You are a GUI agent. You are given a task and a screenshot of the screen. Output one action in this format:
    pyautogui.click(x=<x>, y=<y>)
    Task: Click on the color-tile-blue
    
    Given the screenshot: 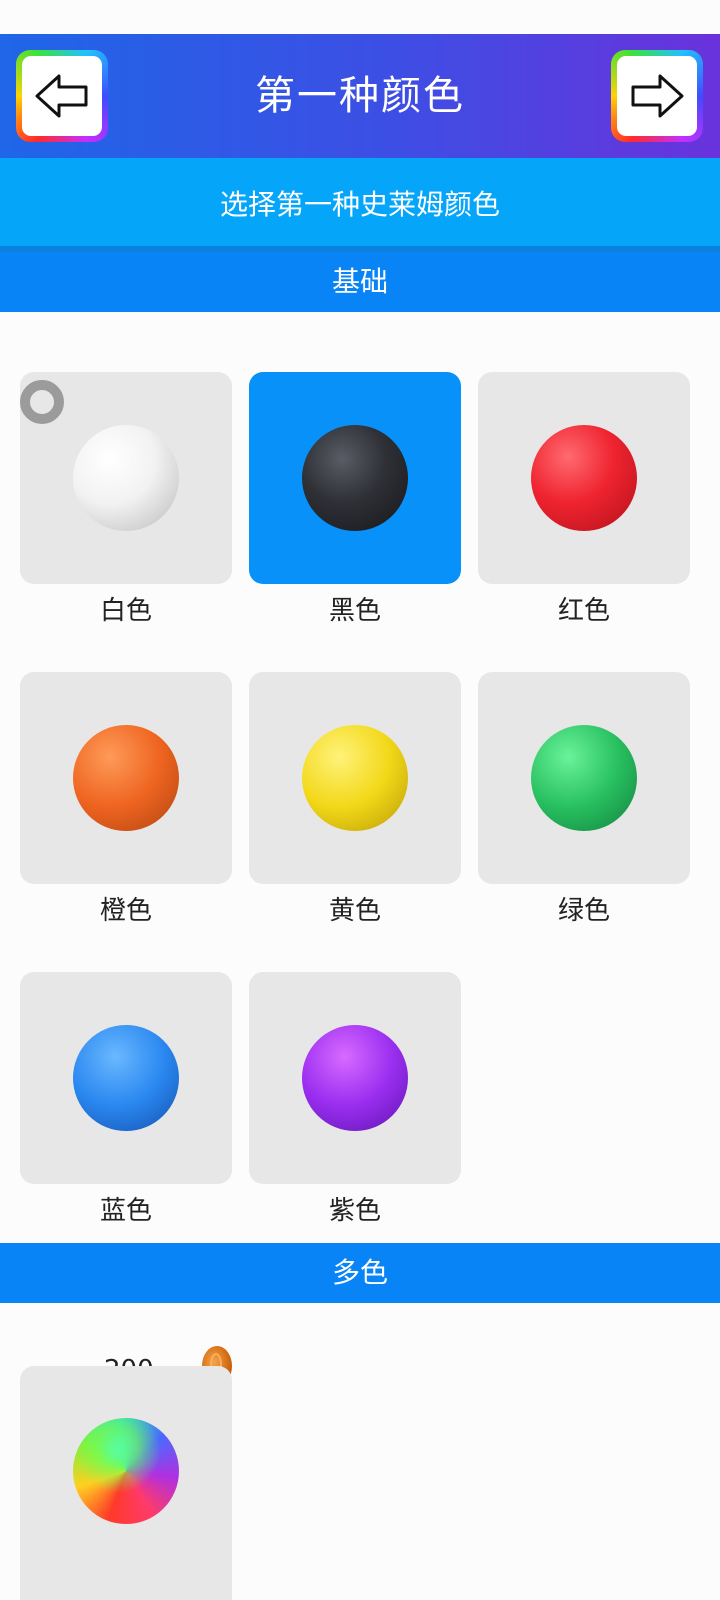 What is the action you would take?
    pyautogui.click(x=126, y=1078)
    